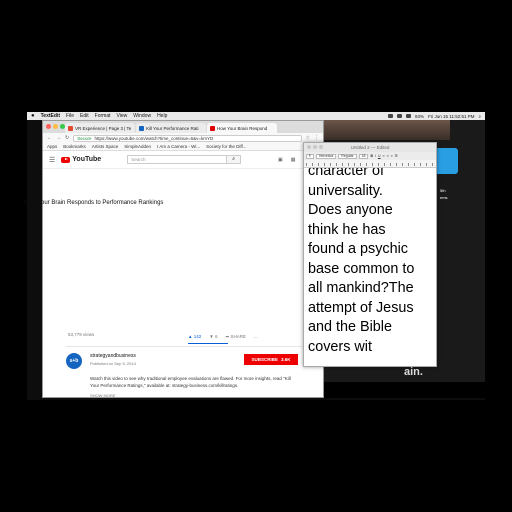 The image size is (512, 512). I want to click on video-caption-bar, so click(394, 390).